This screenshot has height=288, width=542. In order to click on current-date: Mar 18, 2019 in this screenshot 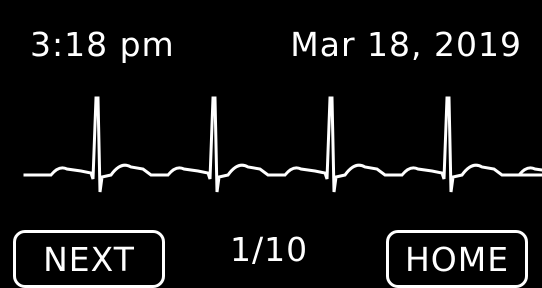, I will do `click(406, 44)`.